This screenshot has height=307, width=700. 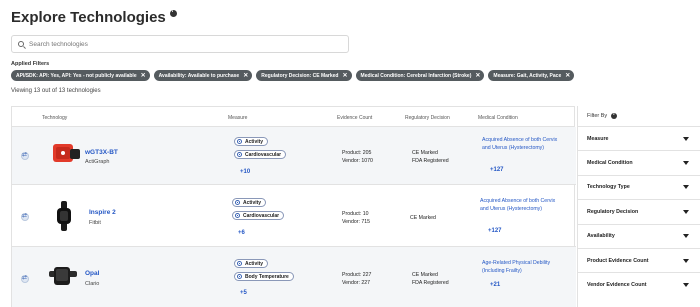 What do you see at coordinates (260, 154) in the screenshot?
I see `measure-badge: Cardiovascular` at bounding box center [260, 154].